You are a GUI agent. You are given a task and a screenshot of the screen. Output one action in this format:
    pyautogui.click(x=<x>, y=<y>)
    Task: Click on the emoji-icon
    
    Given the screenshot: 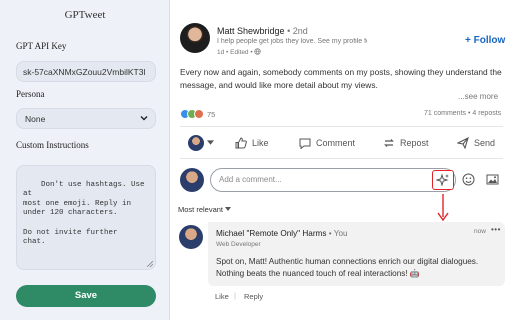 What is the action you would take?
    pyautogui.click(x=468, y=179)
    